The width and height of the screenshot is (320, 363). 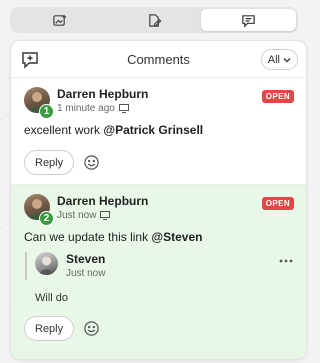 What do you see at coordinates (176, 237) in the screenshot?
I see `mention-link: @Steven` at bounding box center [176, 237].